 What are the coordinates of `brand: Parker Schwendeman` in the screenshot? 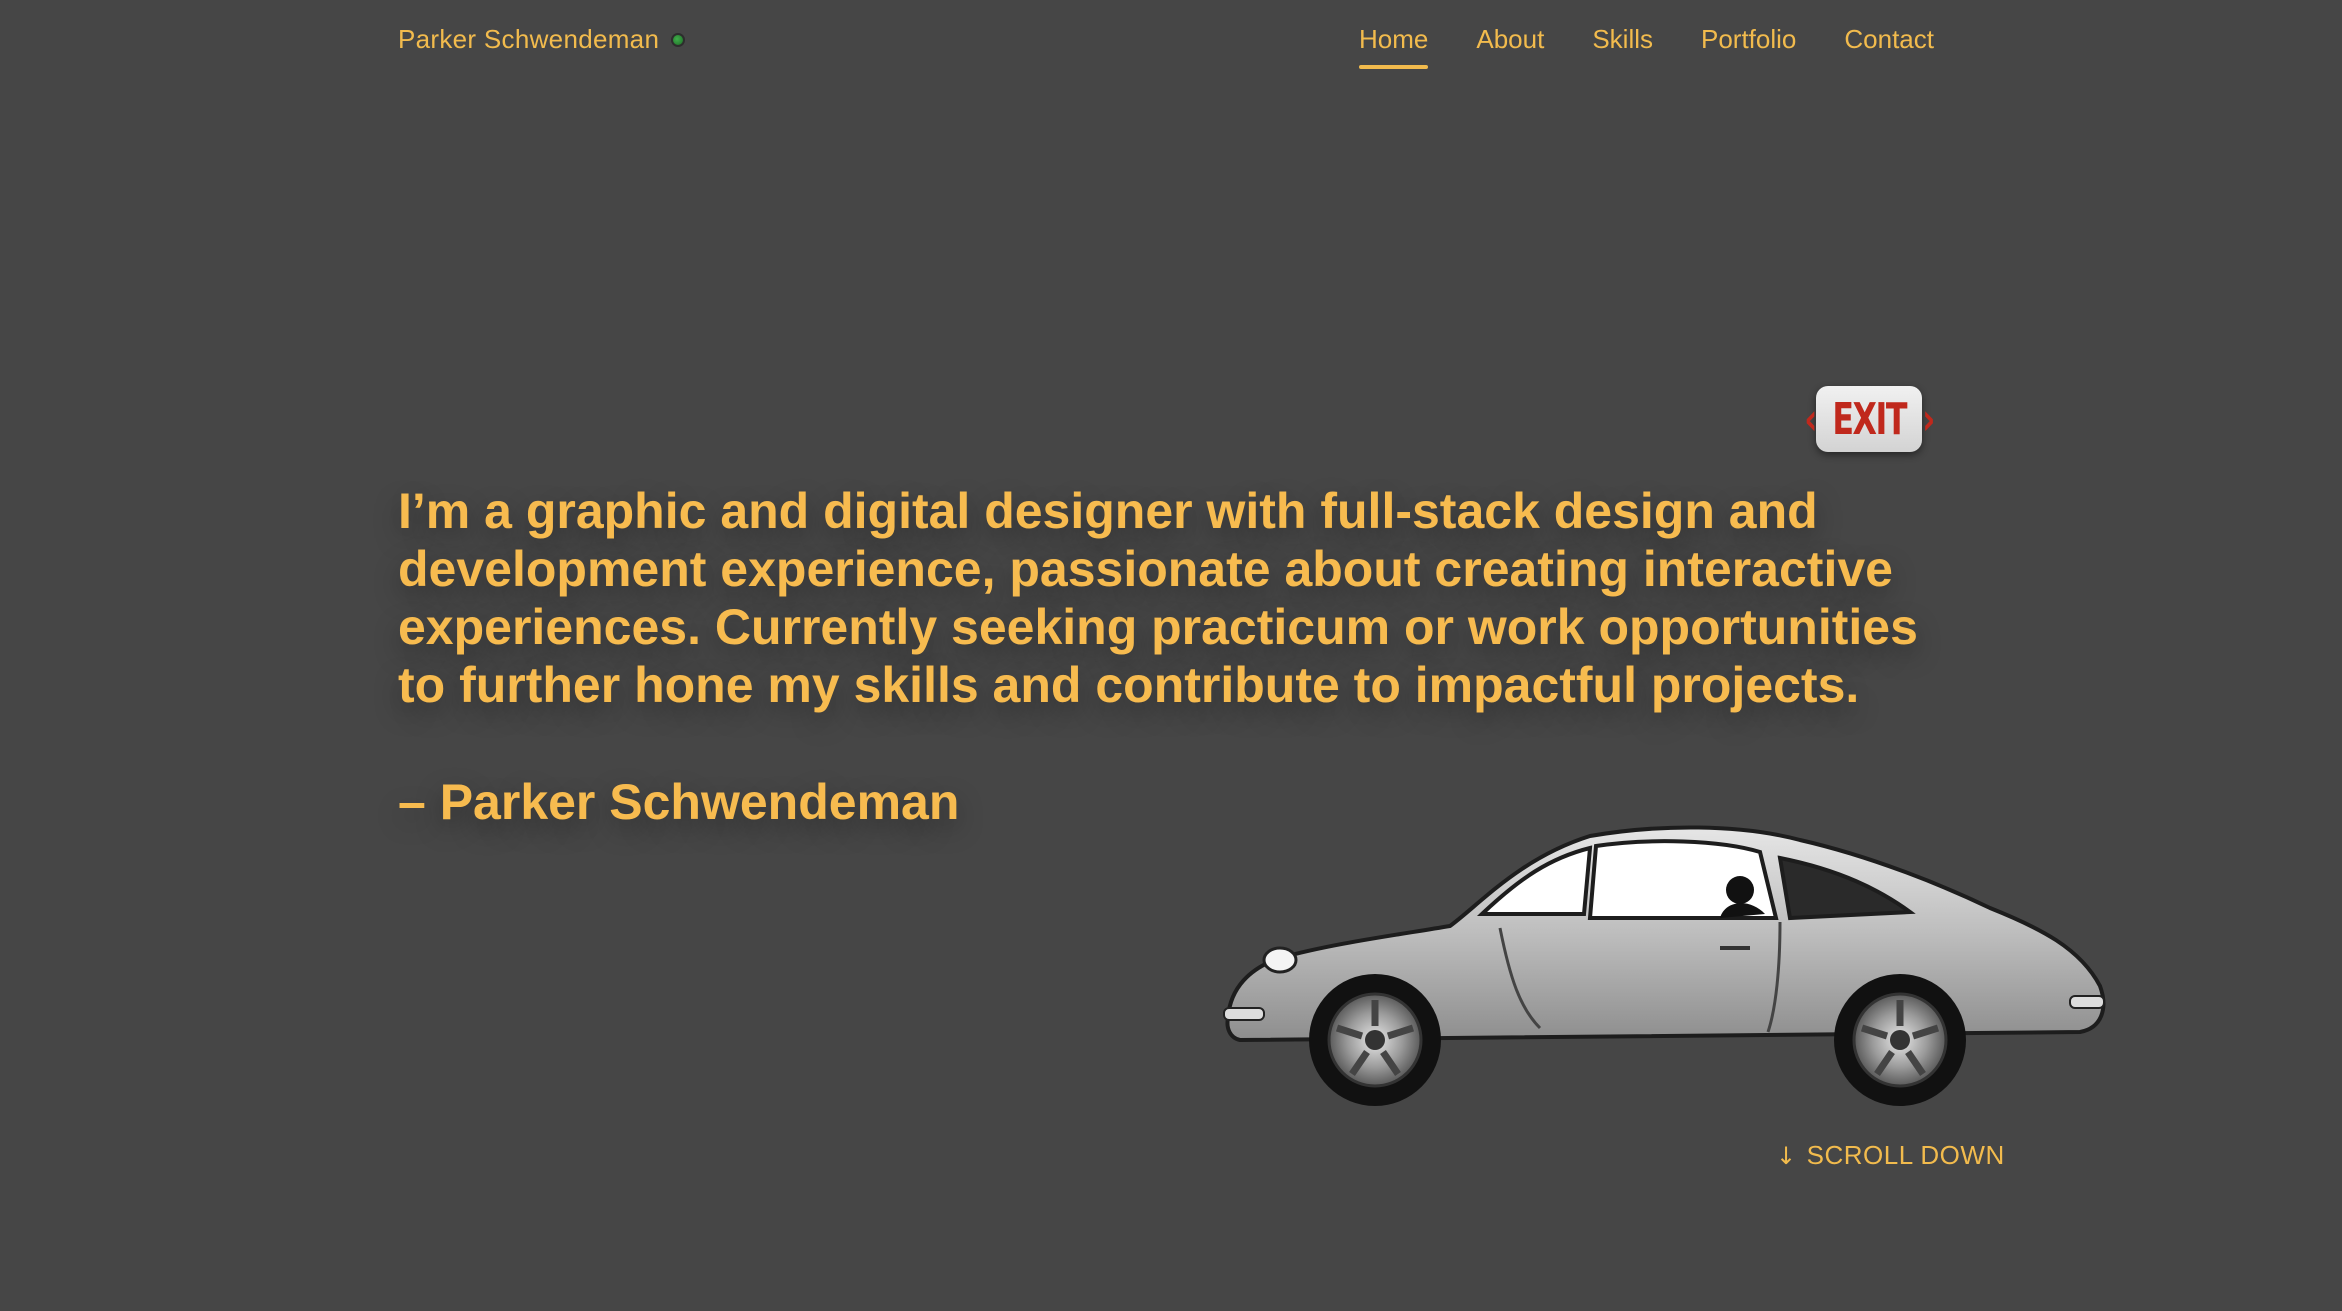 It's located at (542, 39).